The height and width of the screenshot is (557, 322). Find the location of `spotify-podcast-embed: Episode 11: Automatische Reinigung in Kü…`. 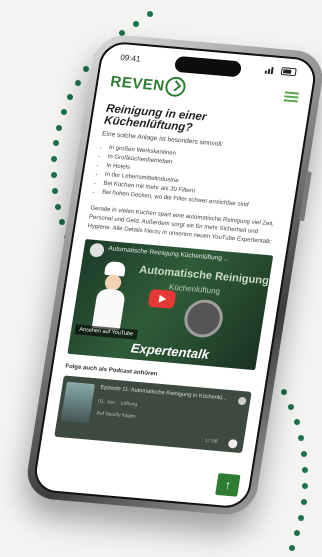

spotify-podcast-embed: Episode 11: Automatische Reinigung in Kü… is located at coordinates (153, 414).